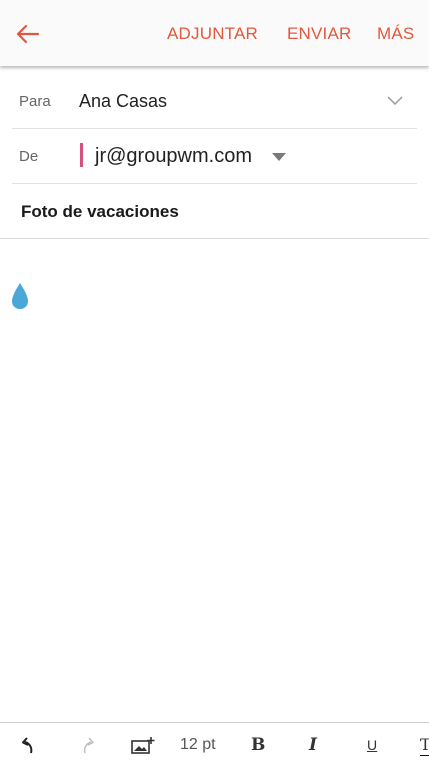 This screenshot has height=764, width=429. I want to click on underline-button: U, so click(372, 745).